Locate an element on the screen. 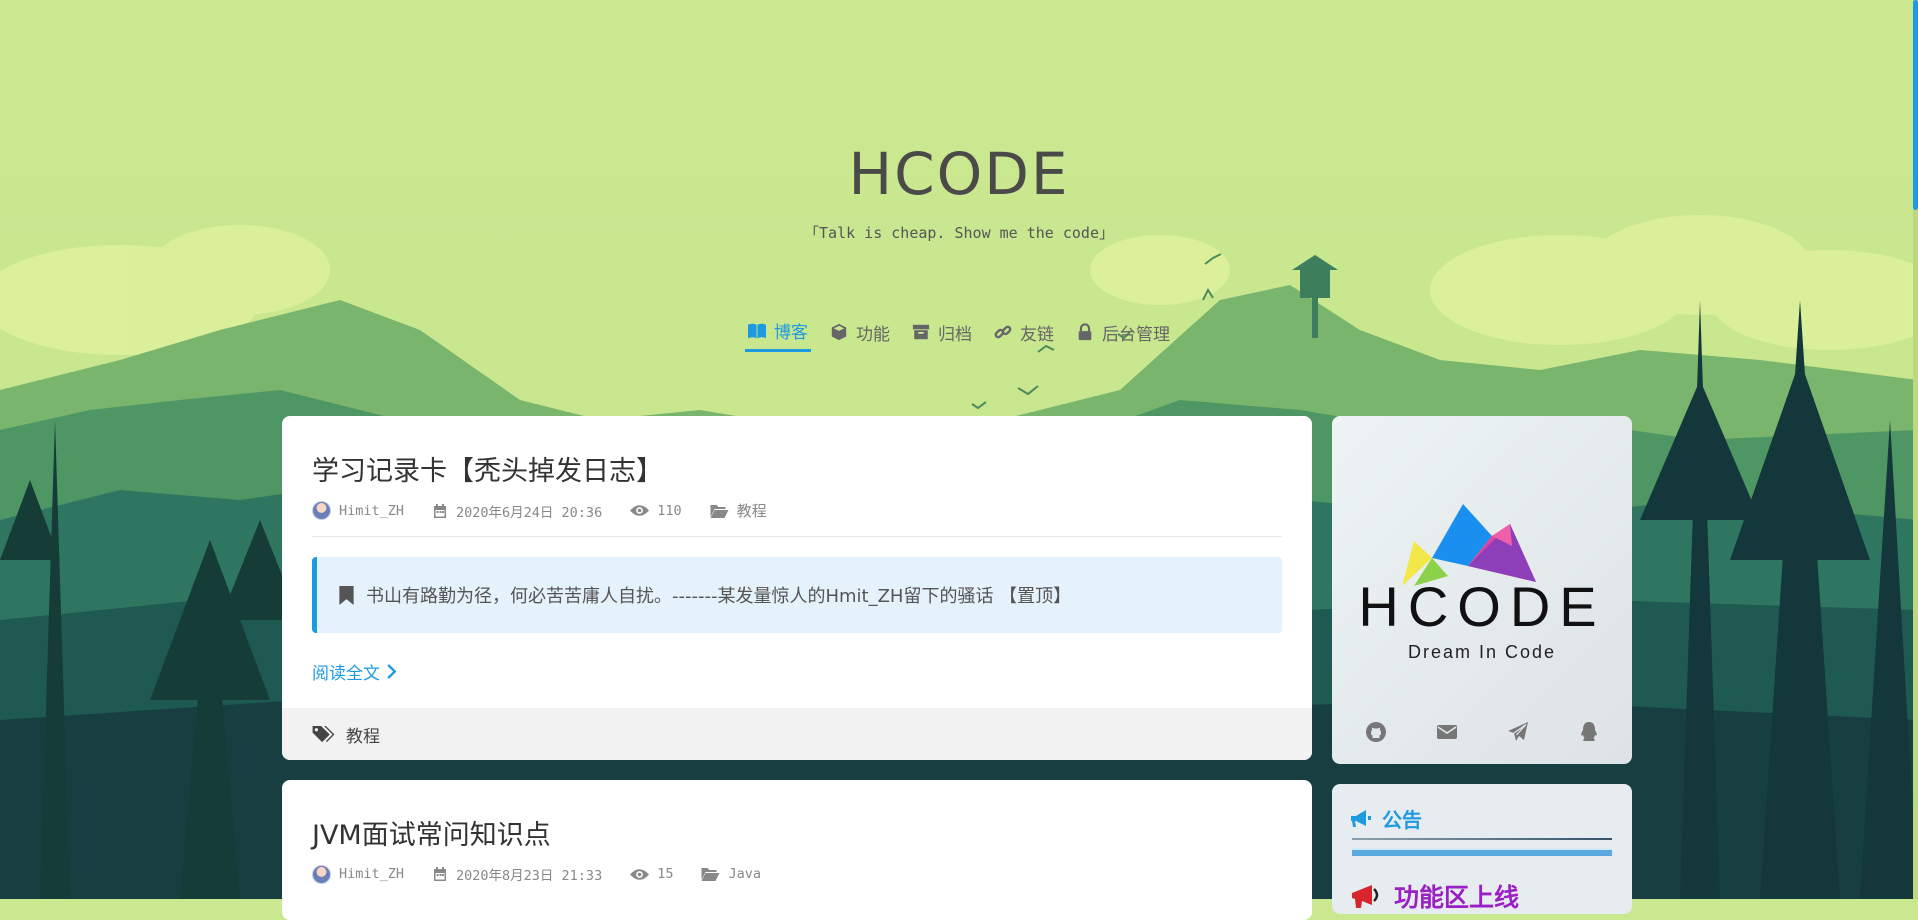 The image size is (1918, 920). post-meta: Himit_ZH 2020年8月23日 21:33 15 Java is located at coordinates (536, 874).